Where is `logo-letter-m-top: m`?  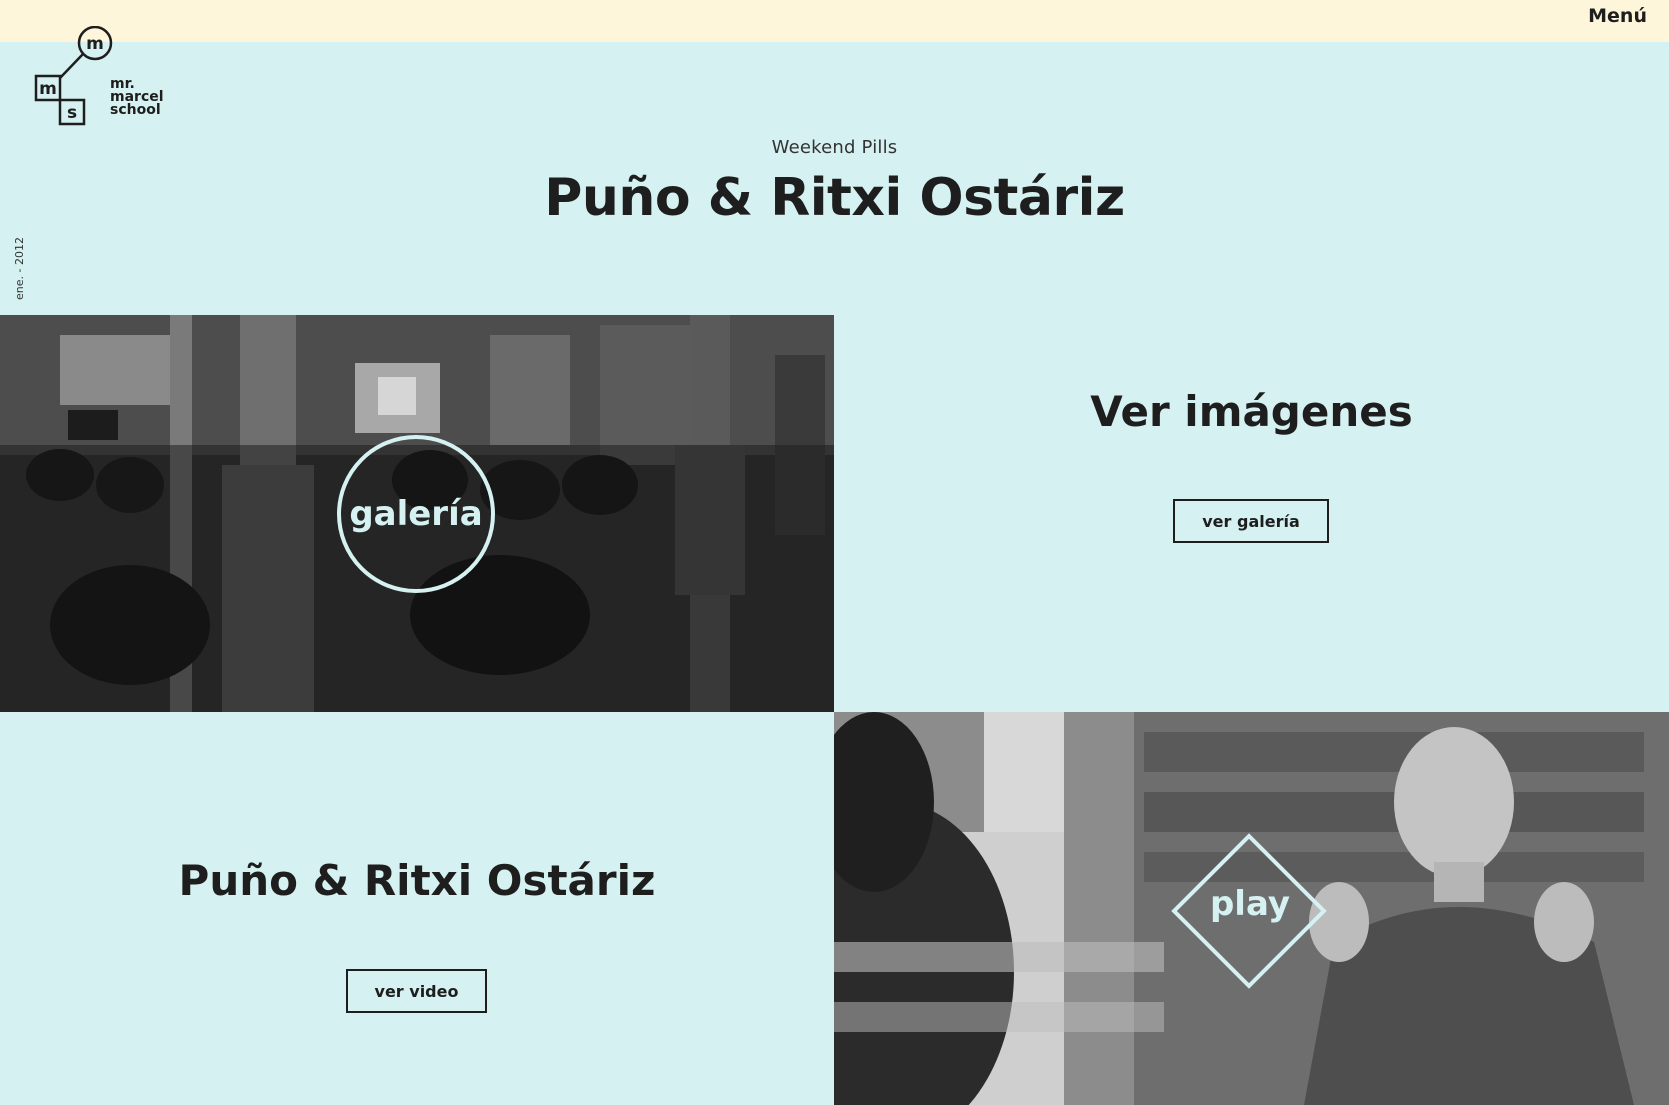
logo-letter-m-top: m is located at coordinates (95, 44).